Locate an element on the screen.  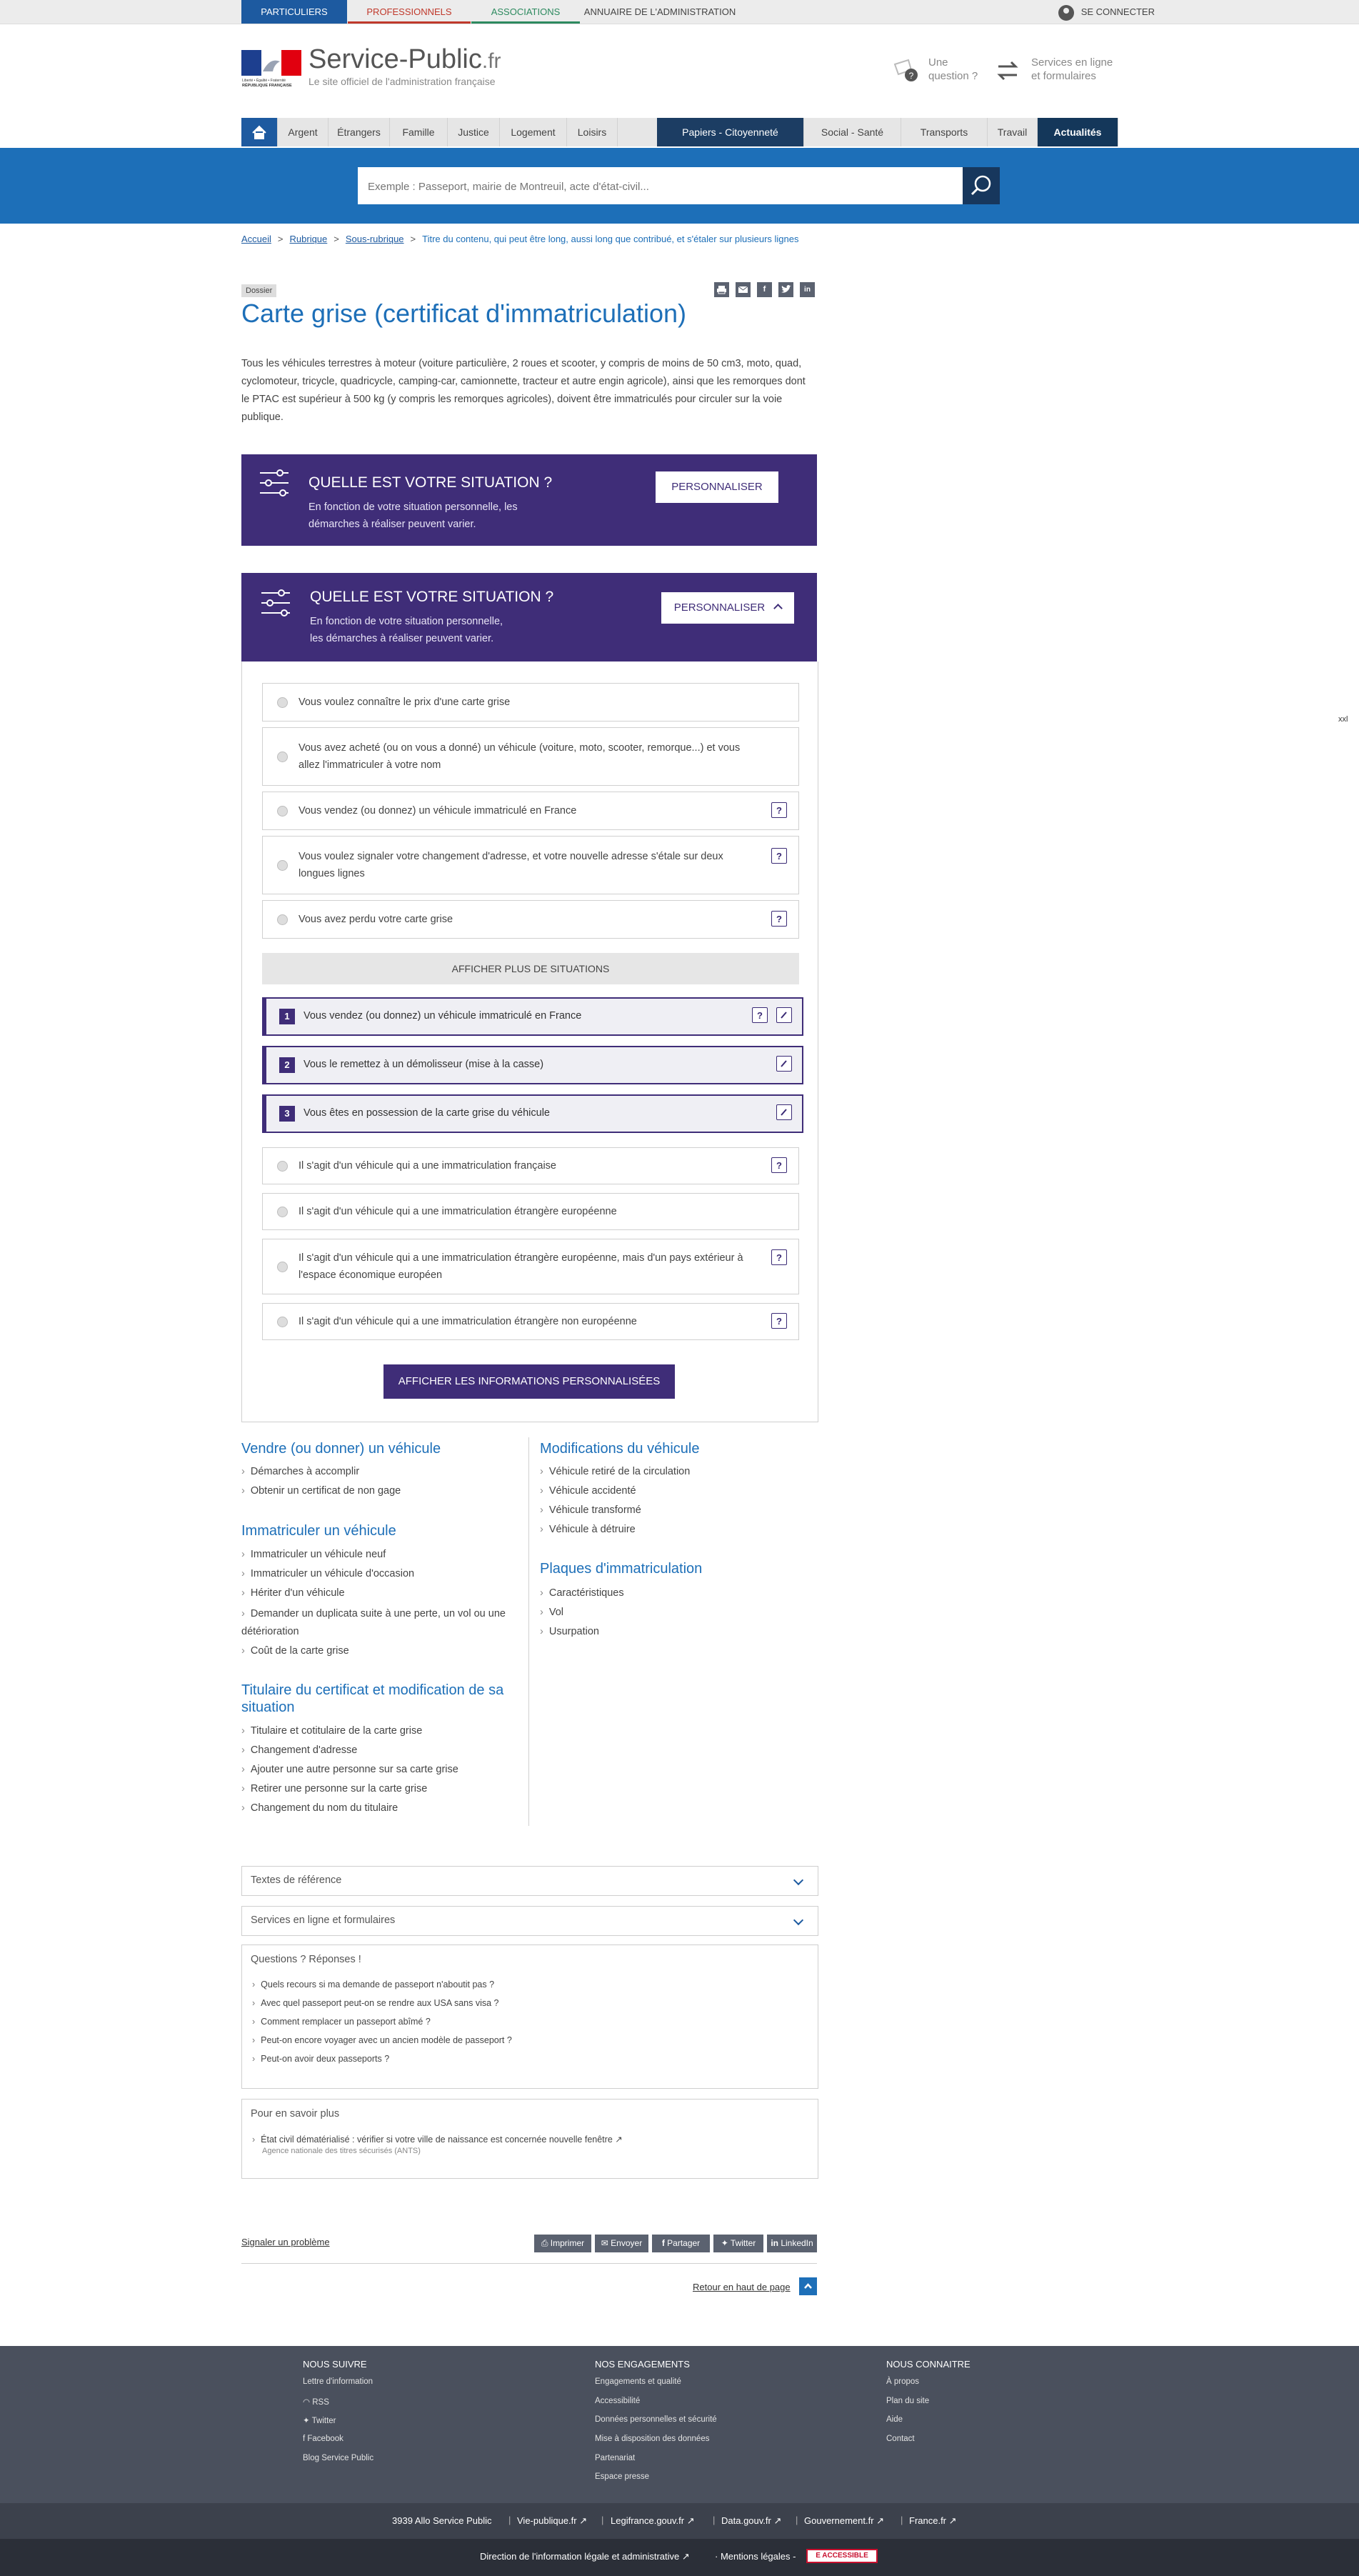
footer-engage-link: Données personnelles et sécurité is located at coordinates (656, 2420).